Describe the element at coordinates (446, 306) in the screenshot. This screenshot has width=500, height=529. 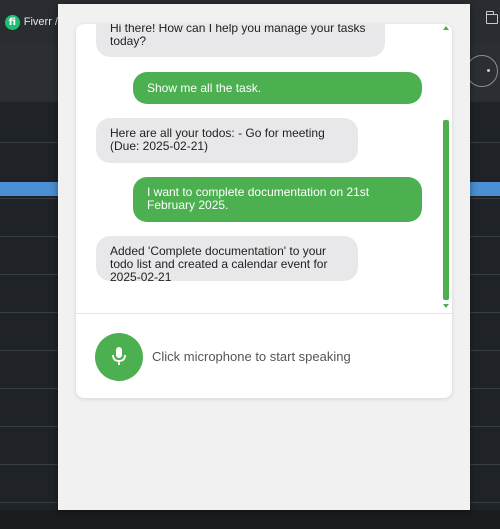
I see `scroll-down-arrow-icon` at that location.